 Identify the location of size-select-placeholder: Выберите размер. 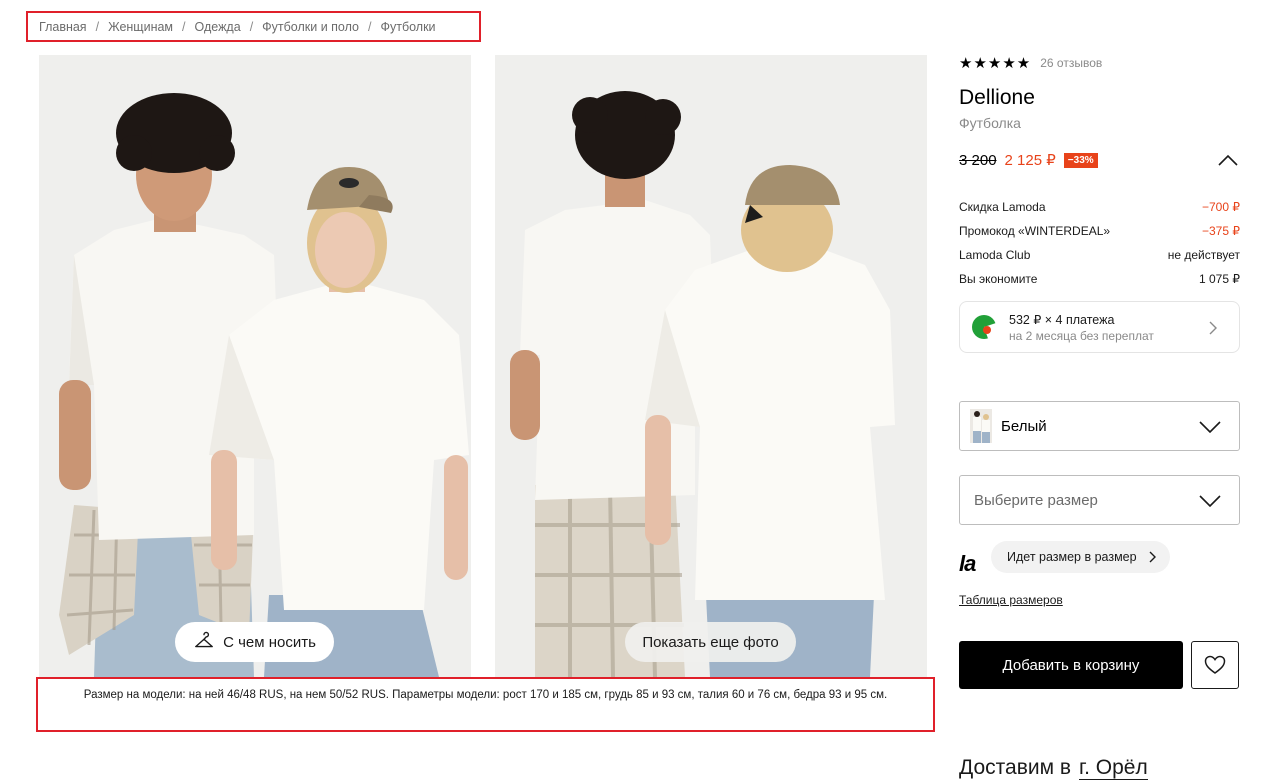
(1036, 500).